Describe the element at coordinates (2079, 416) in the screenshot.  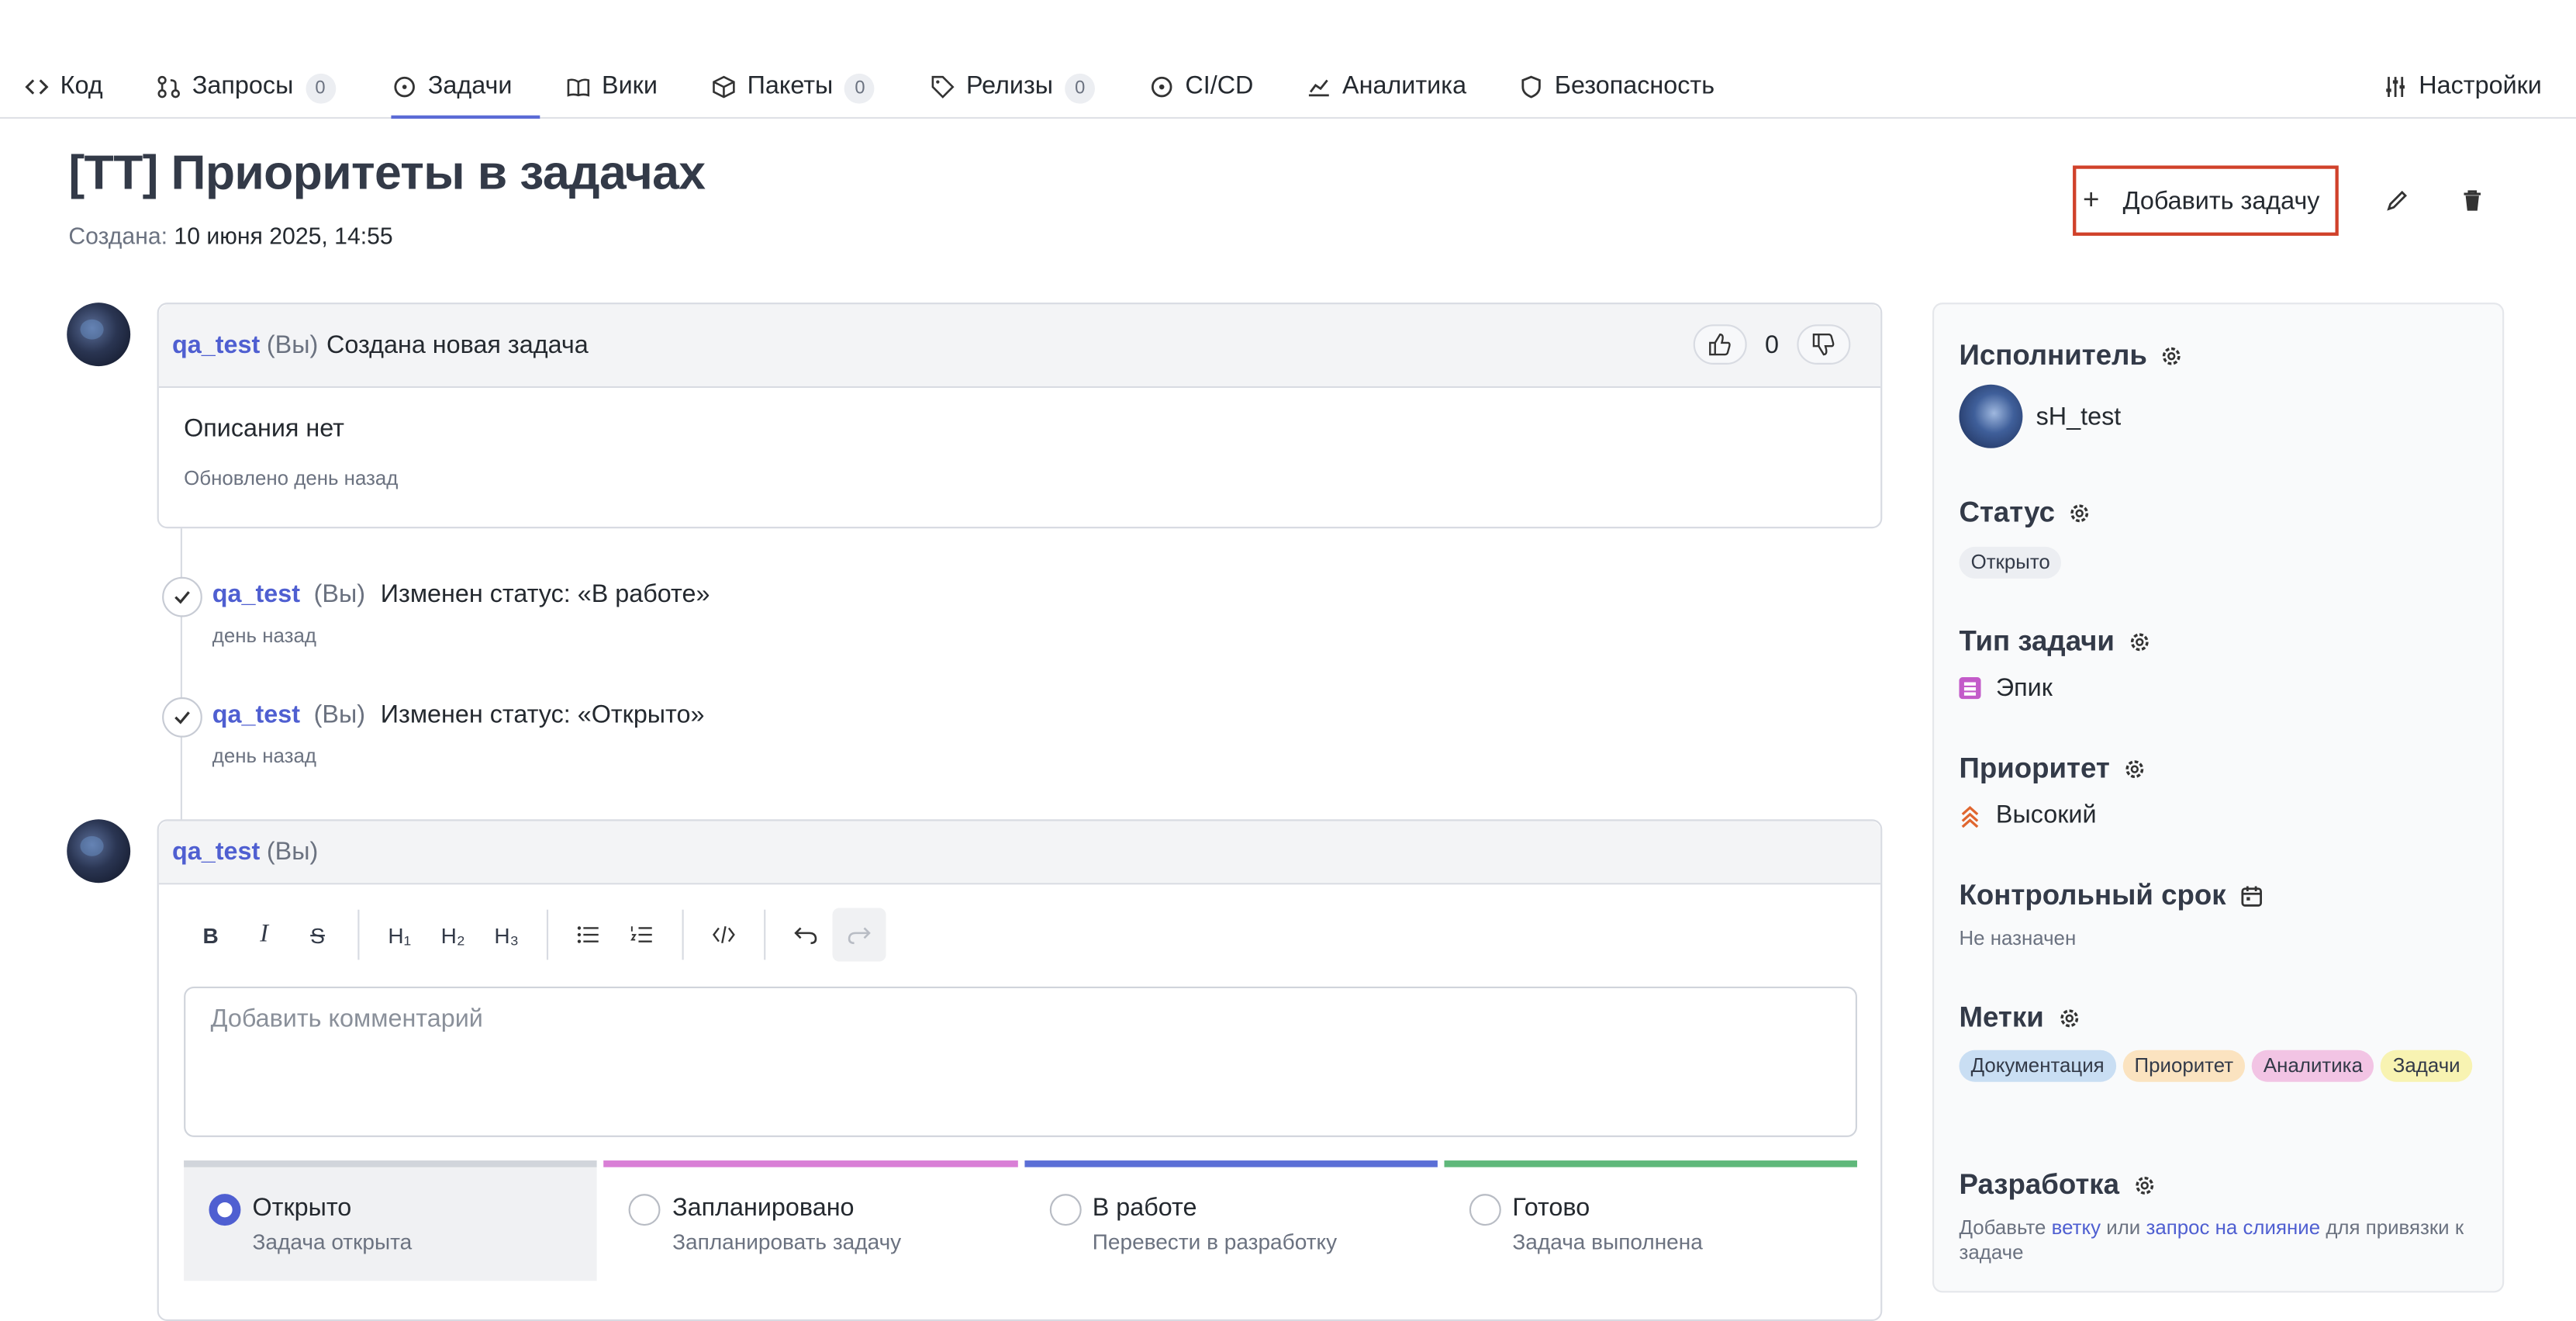
I see `assignee-name: sH_test` at that location.